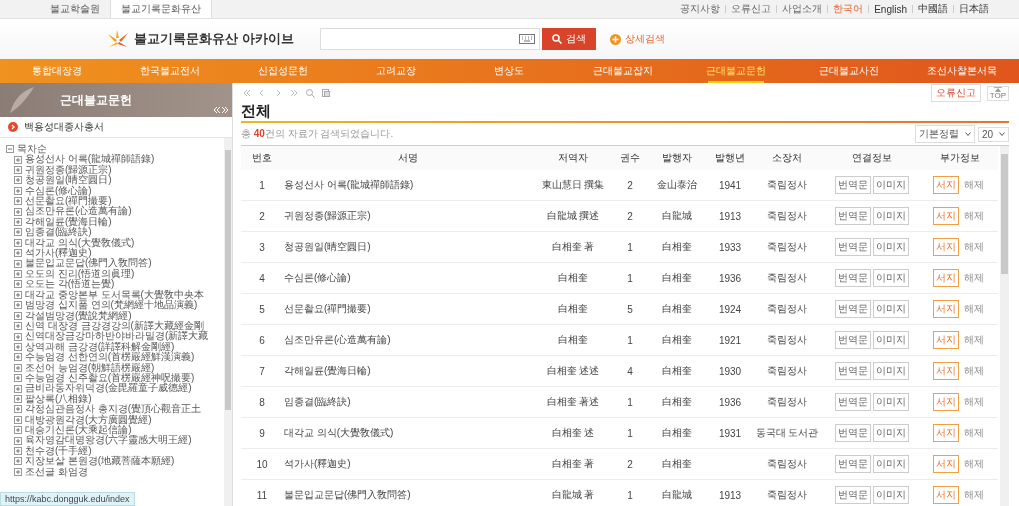 The width and height of the screenshot is (1019, 506). Describe the element at coordinates (993, 134) in the screenshot. I see `page-size-dropdown: 20` at that location.